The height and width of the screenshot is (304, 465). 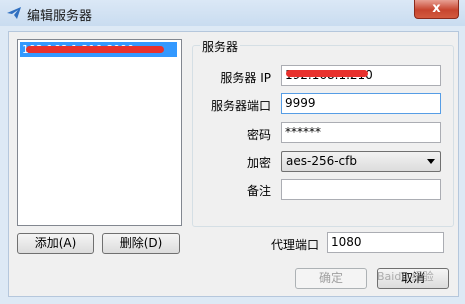 What do you see at coordinates (220, 46) in the screenshot?
I see `server-group-title: 服务器` at bounding box center [220, 46].